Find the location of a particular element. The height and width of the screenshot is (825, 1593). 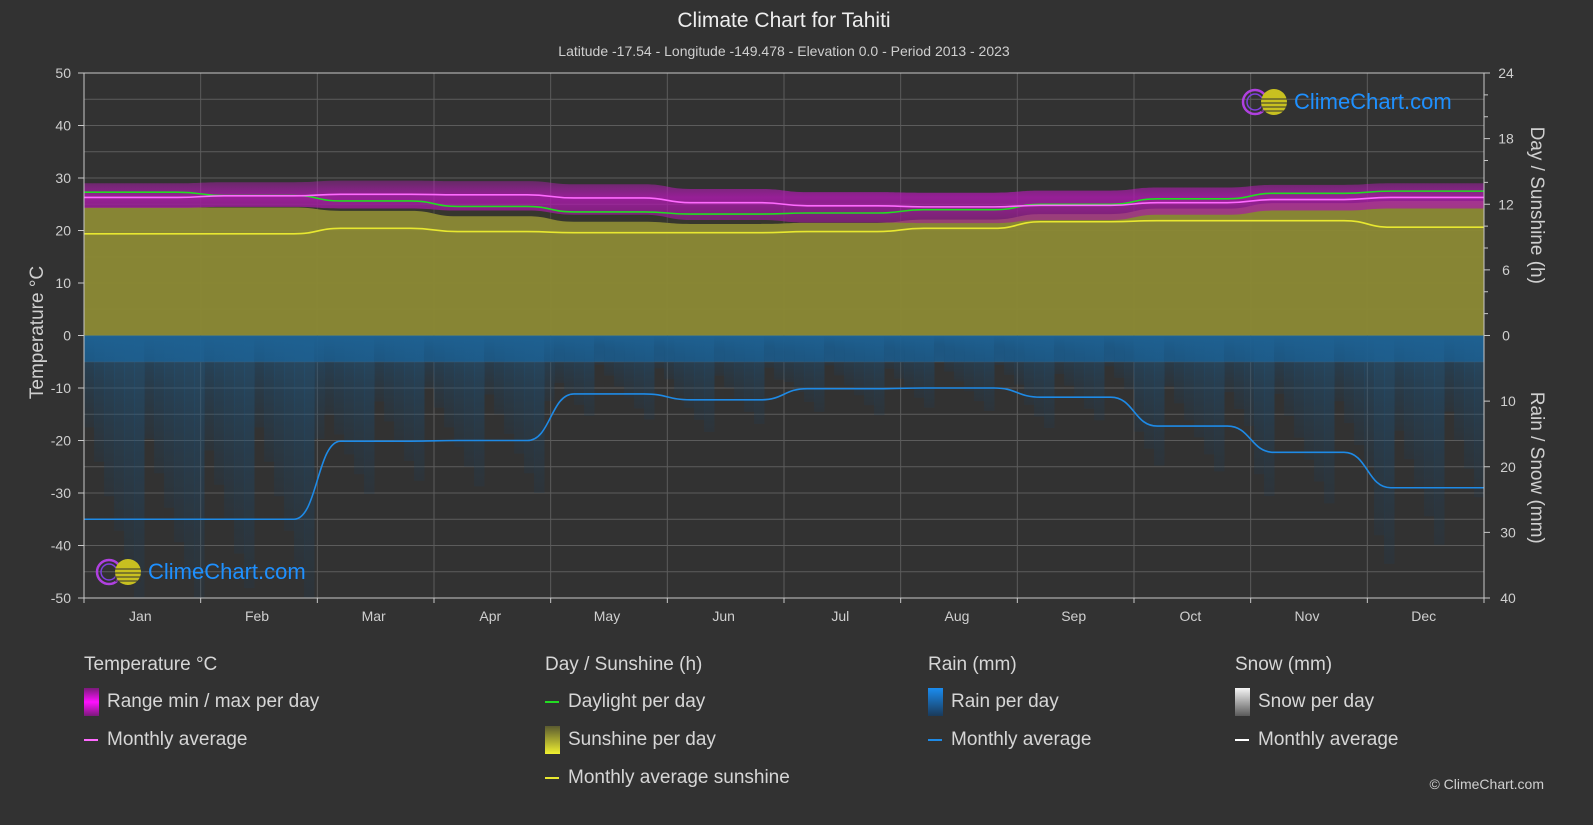

legend-label: Daylight per day is located at coordinates (637, 701).